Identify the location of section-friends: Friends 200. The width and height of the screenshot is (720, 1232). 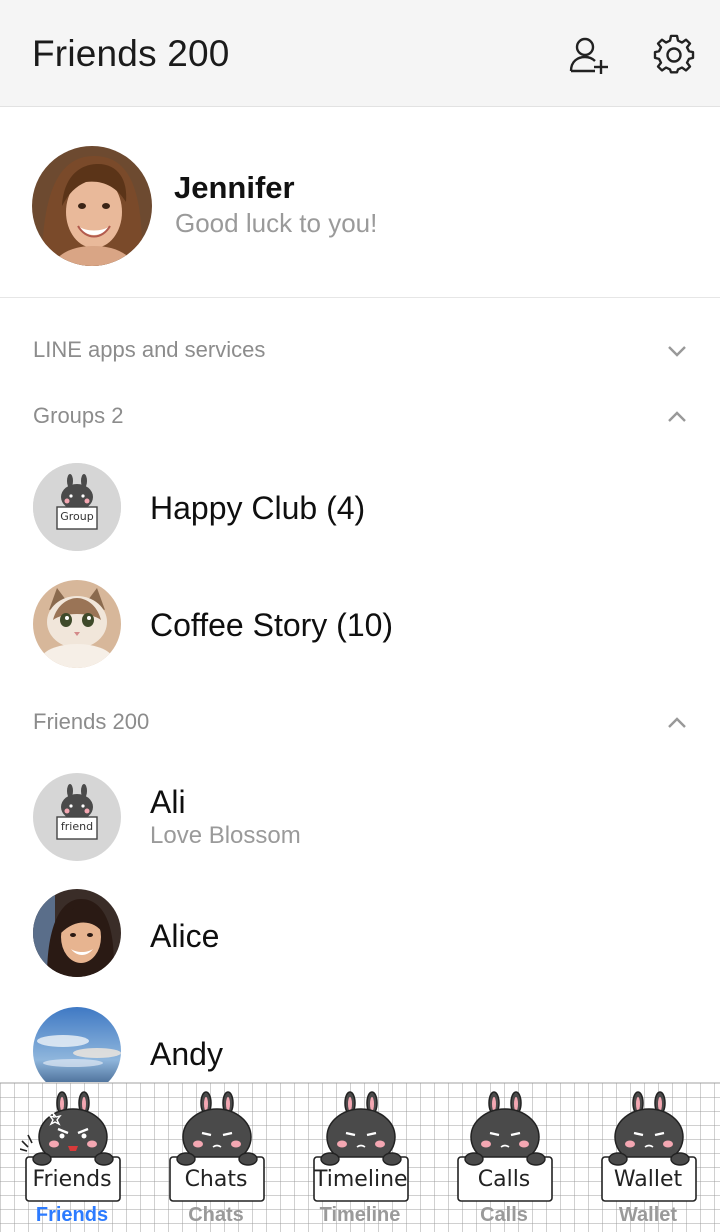
(360, 722).